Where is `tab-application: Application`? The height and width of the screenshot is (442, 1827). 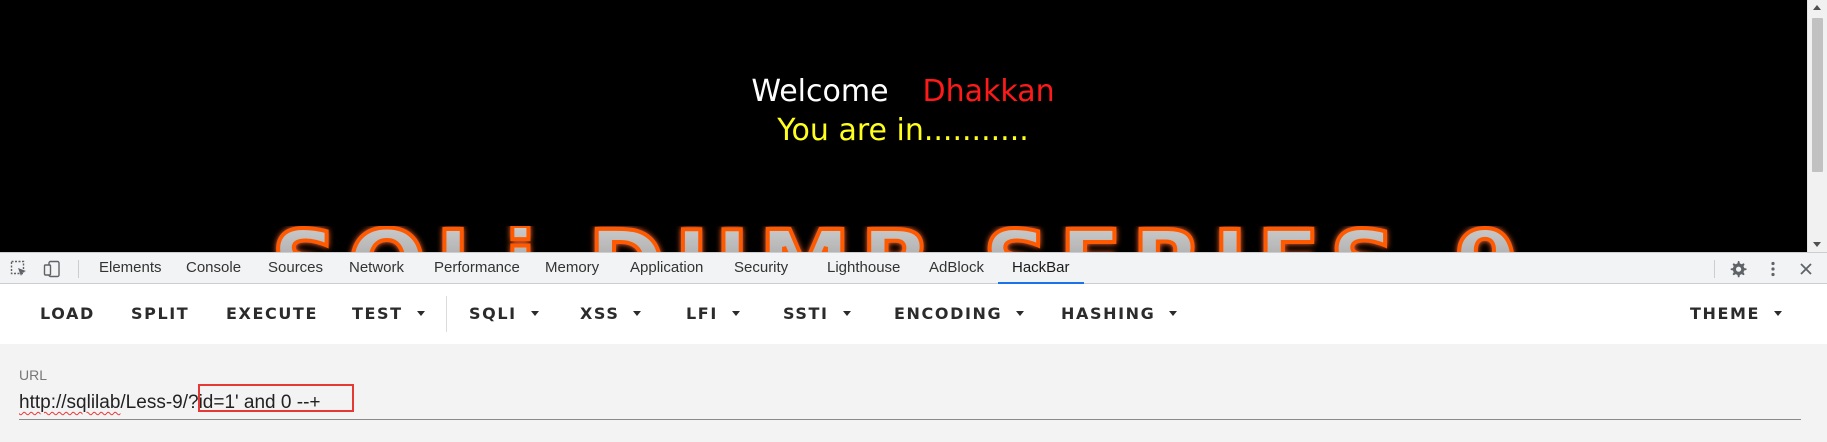 tab-application: Application is located at coordinates (666, 268).